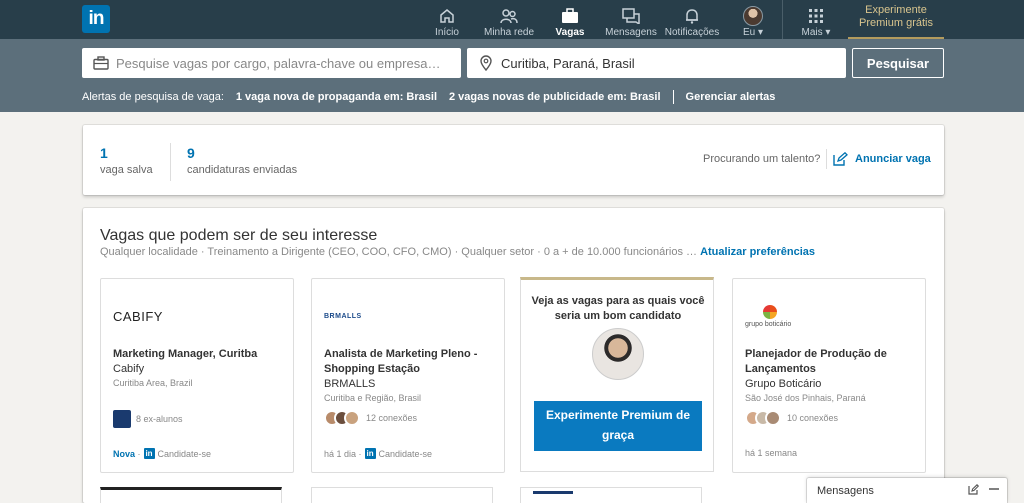 This screenshot has width=1024, height=503. I want to click on grid-icon, so click(816, 16).